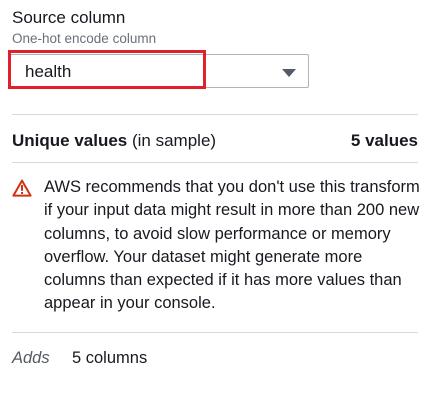 This screenshot has width=432, height=406. What do you see at coordinates (384, 140) in the screenshot?
I see `unique-values-count: 5 values` at bounding box center [384, 140].